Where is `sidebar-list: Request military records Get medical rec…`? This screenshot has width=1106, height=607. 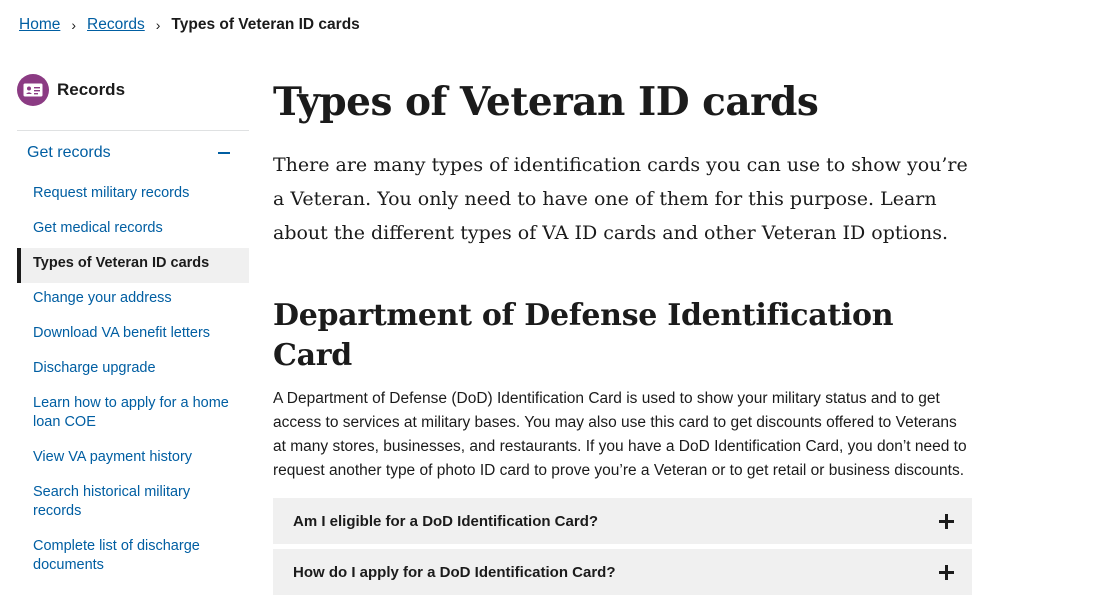
sidebar-list: Request military records Get medical rec… is located at coordinates (133, 381).